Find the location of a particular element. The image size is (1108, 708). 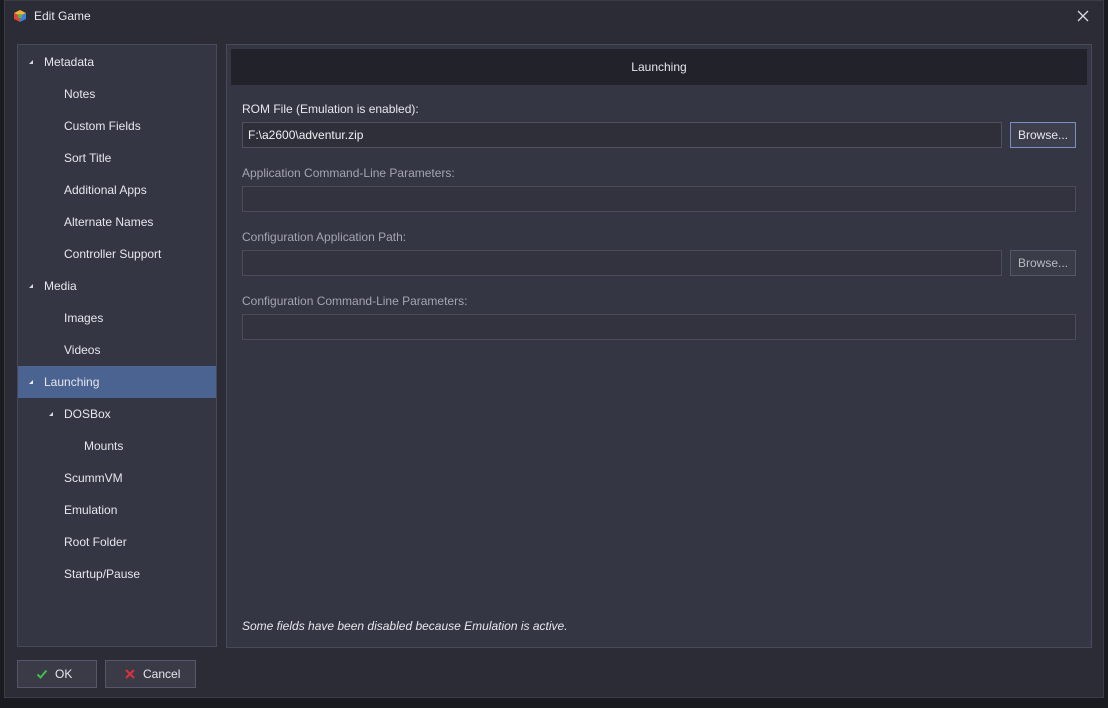

tree-item-label: Startup/Pause is located at coordinates (102, 574).